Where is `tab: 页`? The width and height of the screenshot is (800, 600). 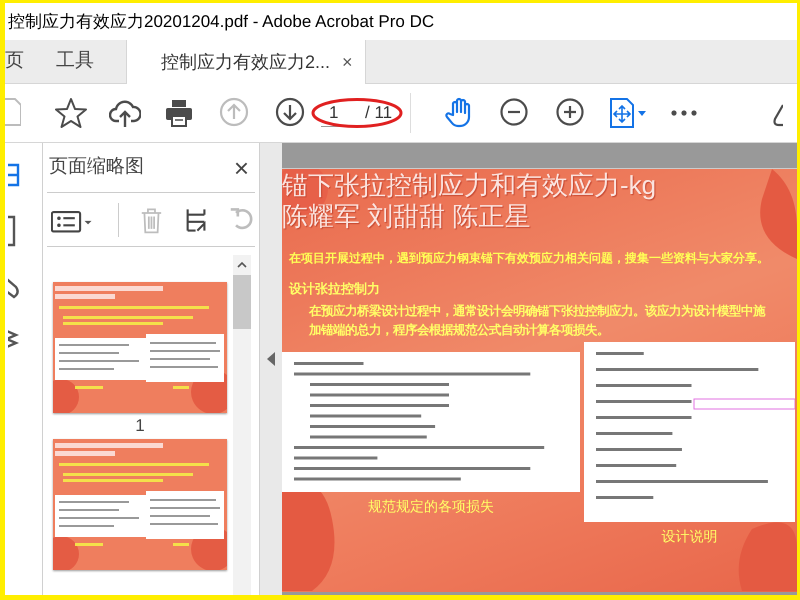
tab: 页 is located at coordinates (26, 61).